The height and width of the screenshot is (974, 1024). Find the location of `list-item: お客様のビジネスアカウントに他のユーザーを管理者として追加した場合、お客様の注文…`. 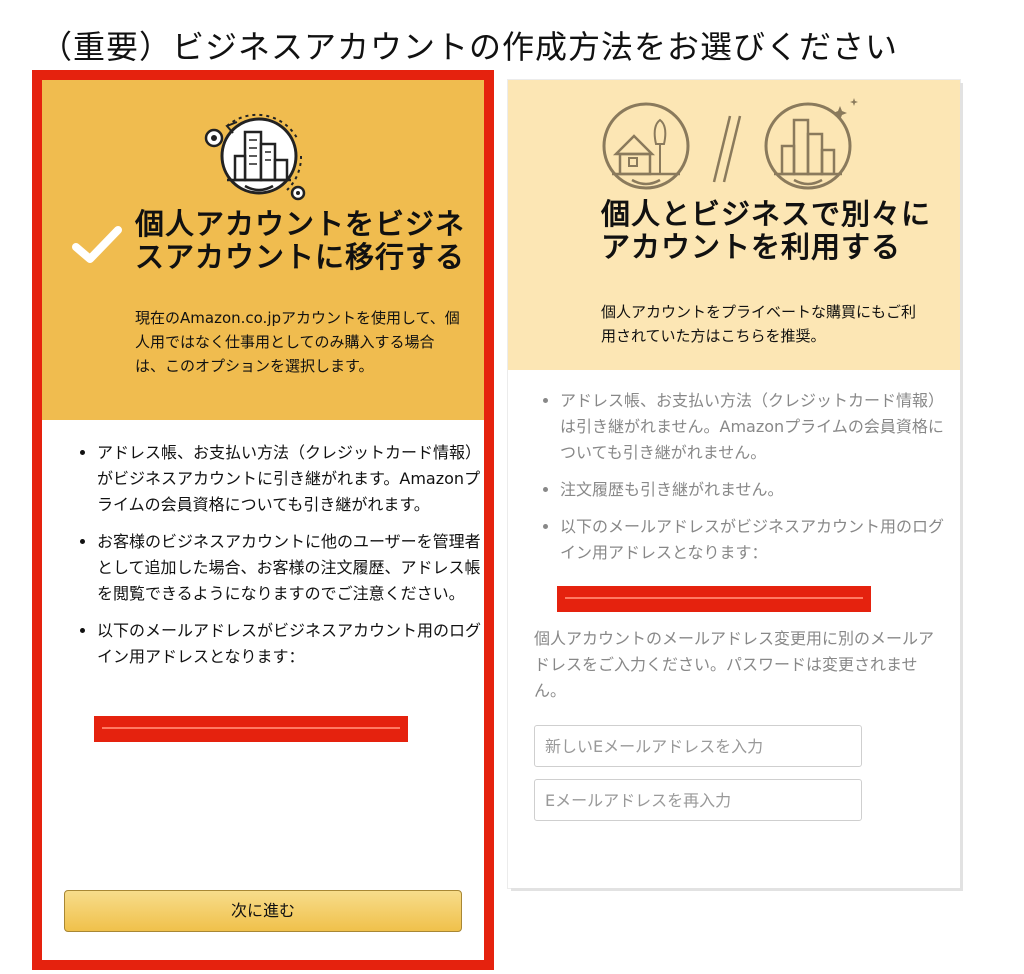

list-item: お客様のビジネスアカウントに他のユーザーを管理者として追加した場合、お客様の注文… is located at coordinates (292, 568).